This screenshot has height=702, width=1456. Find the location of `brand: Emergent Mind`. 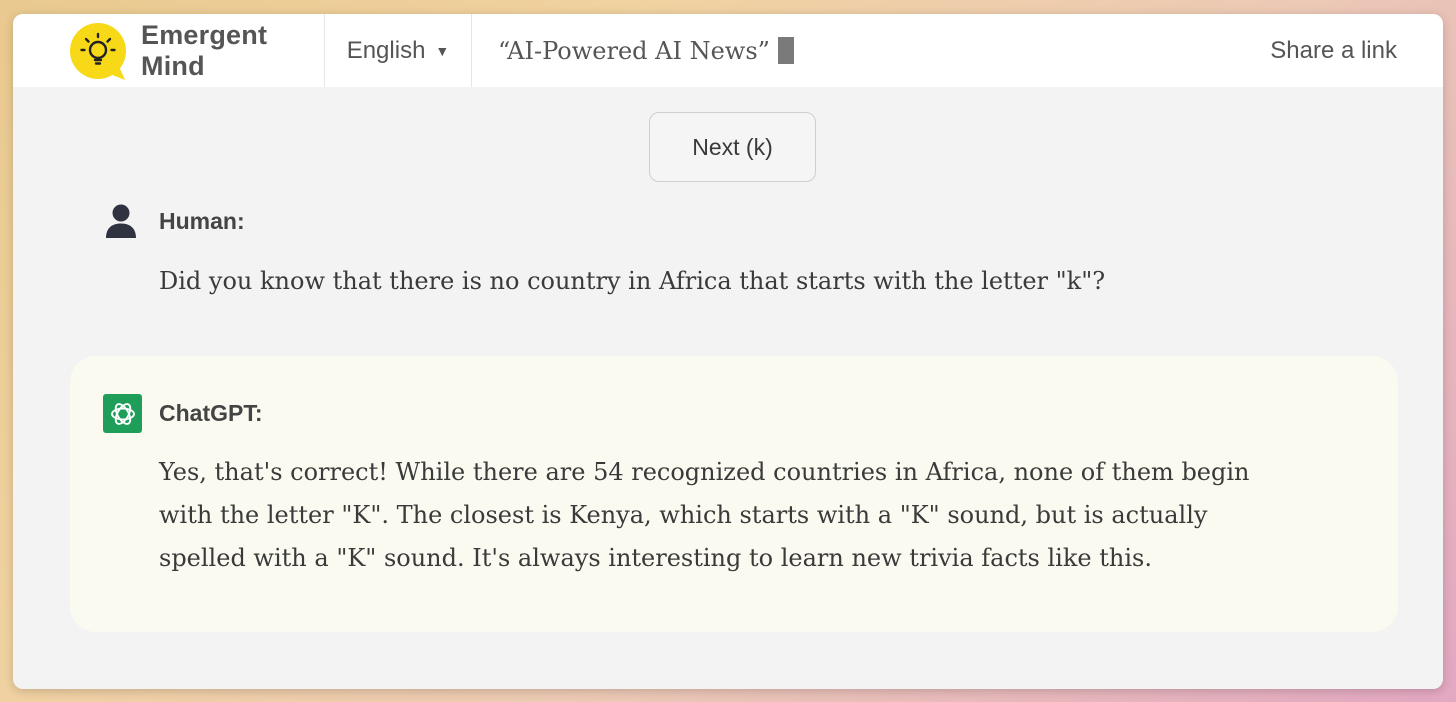

brand: Emergent Mind is located at coordinates (168, 50).